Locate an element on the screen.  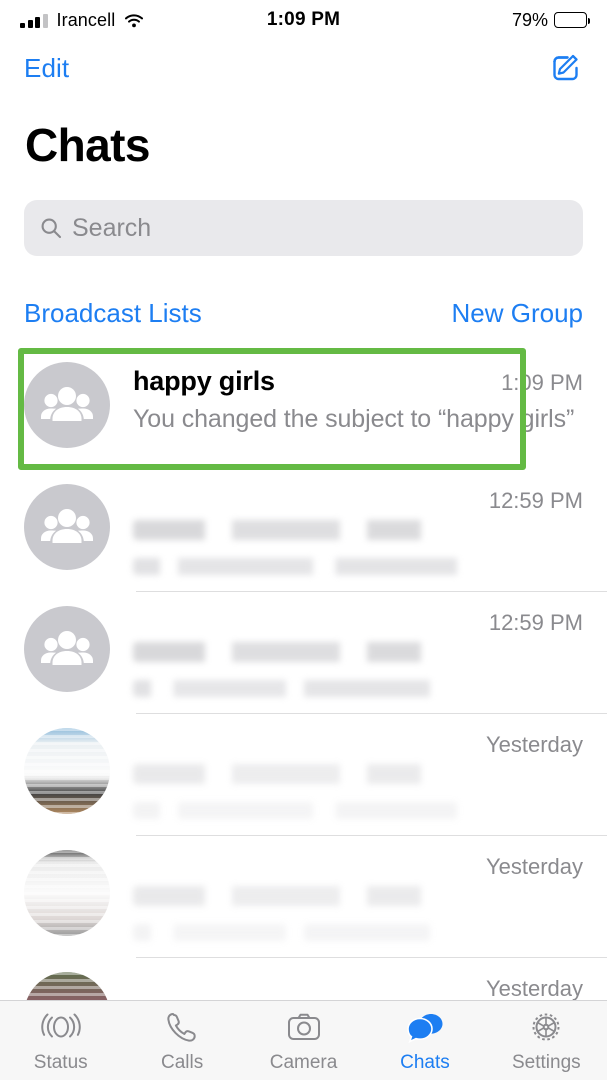
status-bar: Irancell 1:09 PM 79% is located at coordinates (303, 20).